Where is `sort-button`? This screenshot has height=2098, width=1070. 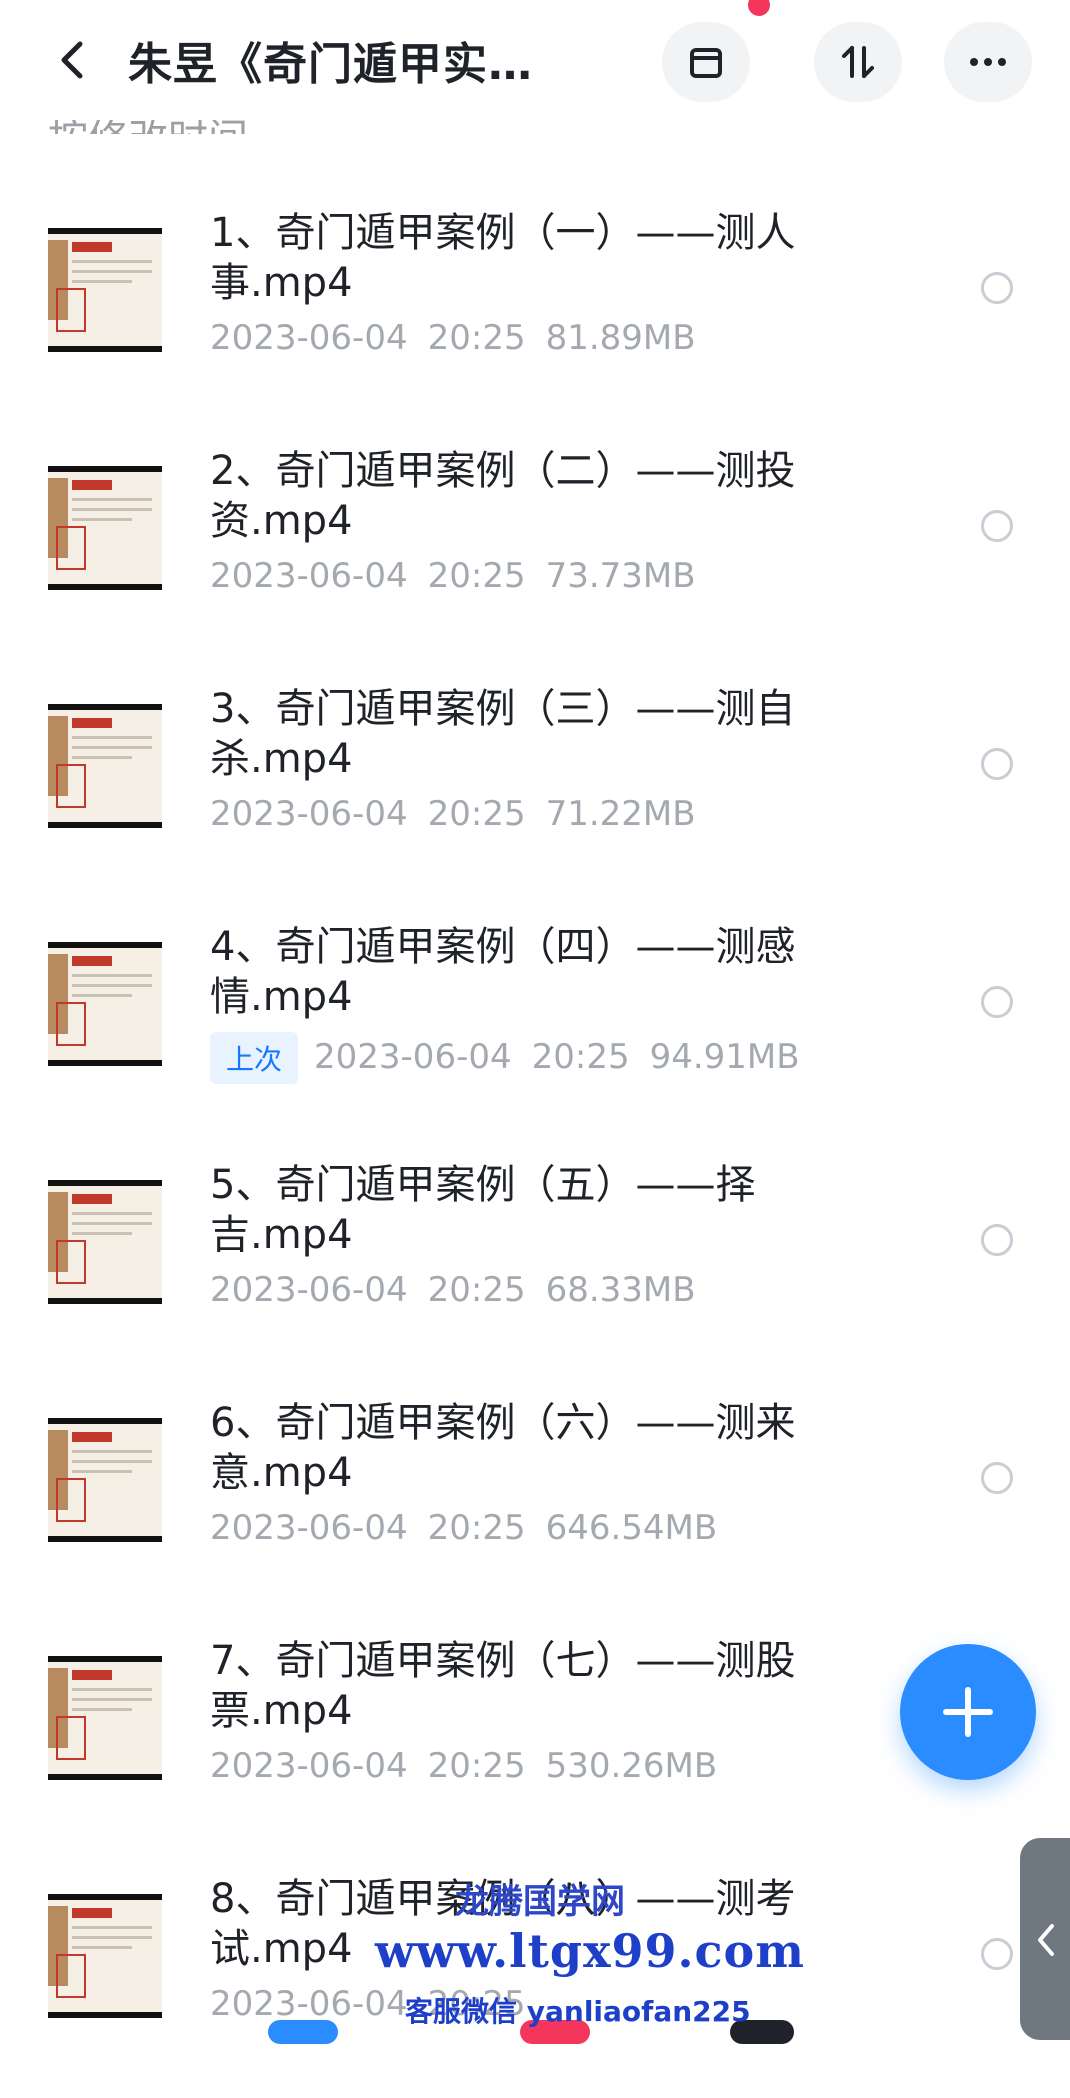
sort-button is located at coordinates (858, 62).